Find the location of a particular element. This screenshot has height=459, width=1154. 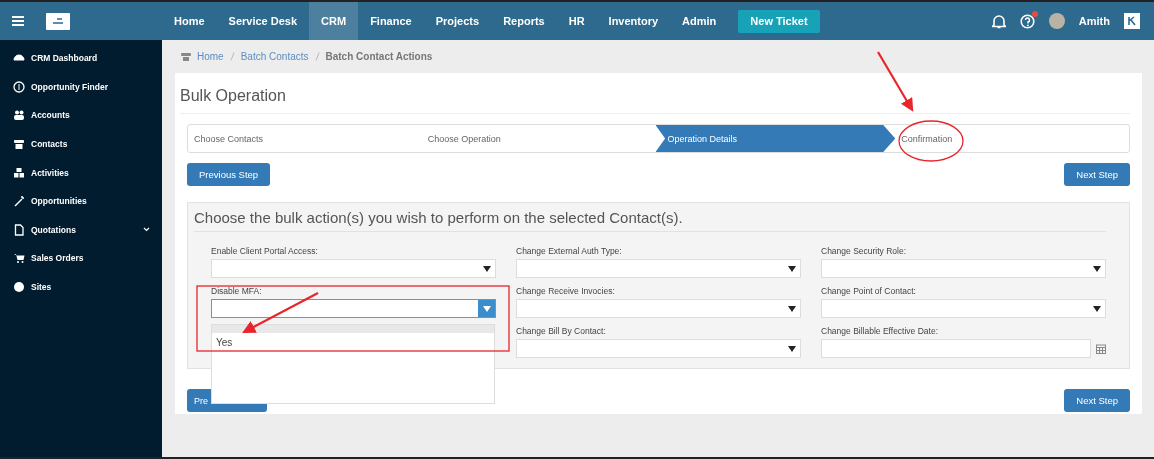

menu-icon is located at coordinates (18, 21).